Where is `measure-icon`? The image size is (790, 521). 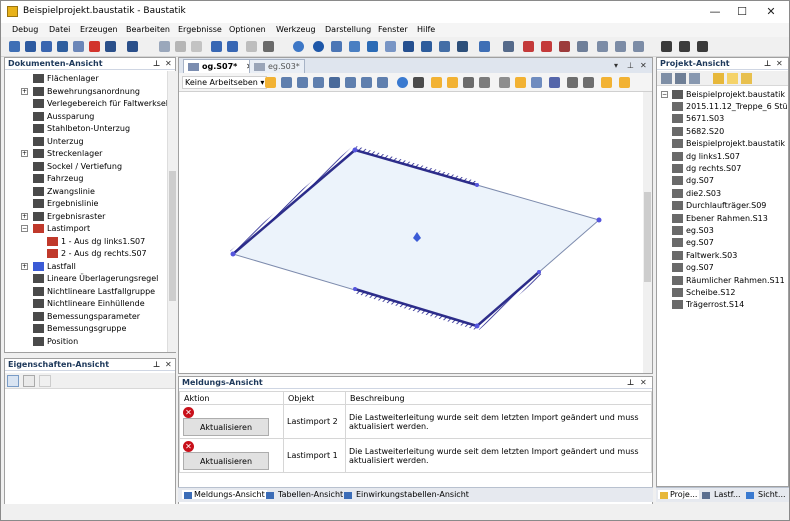
measure-icon is located at coordinates (484, 46).